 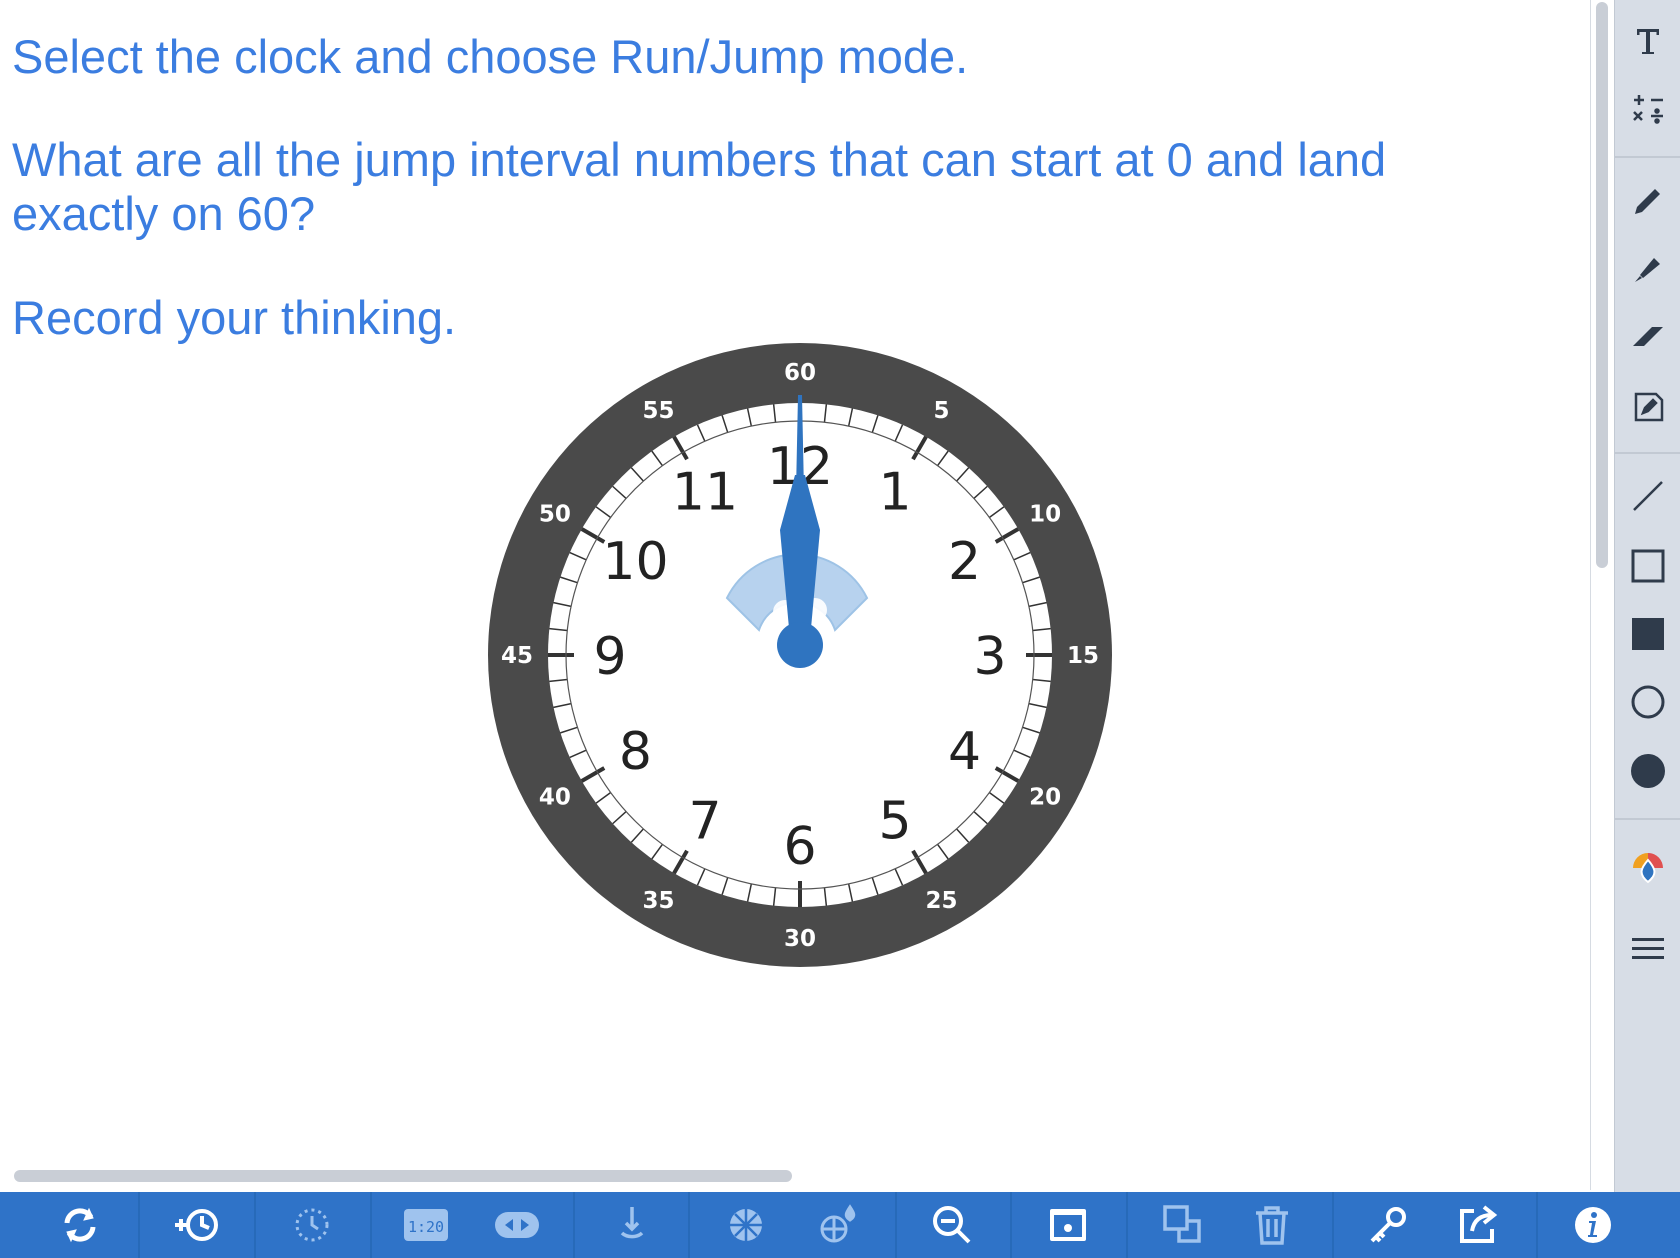 What do you see at coordinates (1647, 868) in the screenshot?
I see `color-picker-icon` at bounding box center [1647, 868].